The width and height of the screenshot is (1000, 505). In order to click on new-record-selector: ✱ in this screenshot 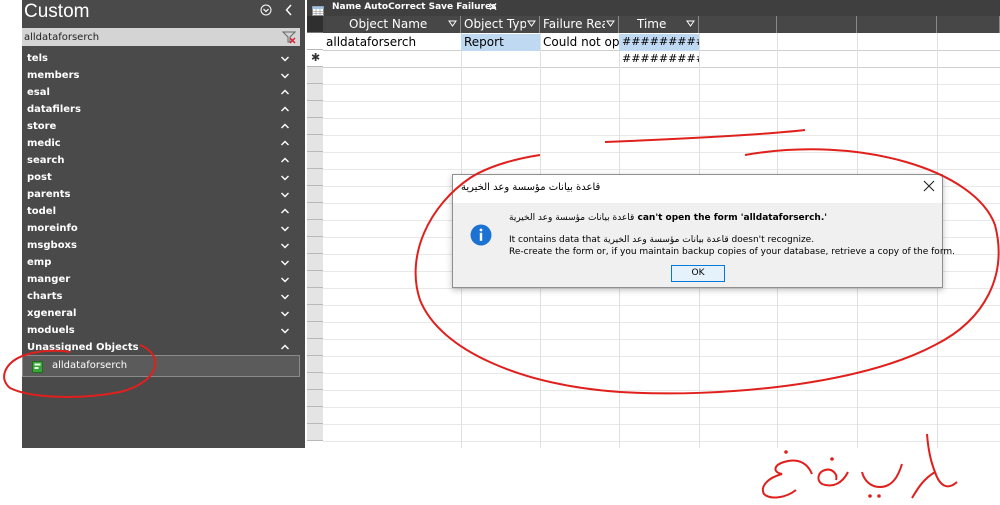, I will do `click(315, 58)`.